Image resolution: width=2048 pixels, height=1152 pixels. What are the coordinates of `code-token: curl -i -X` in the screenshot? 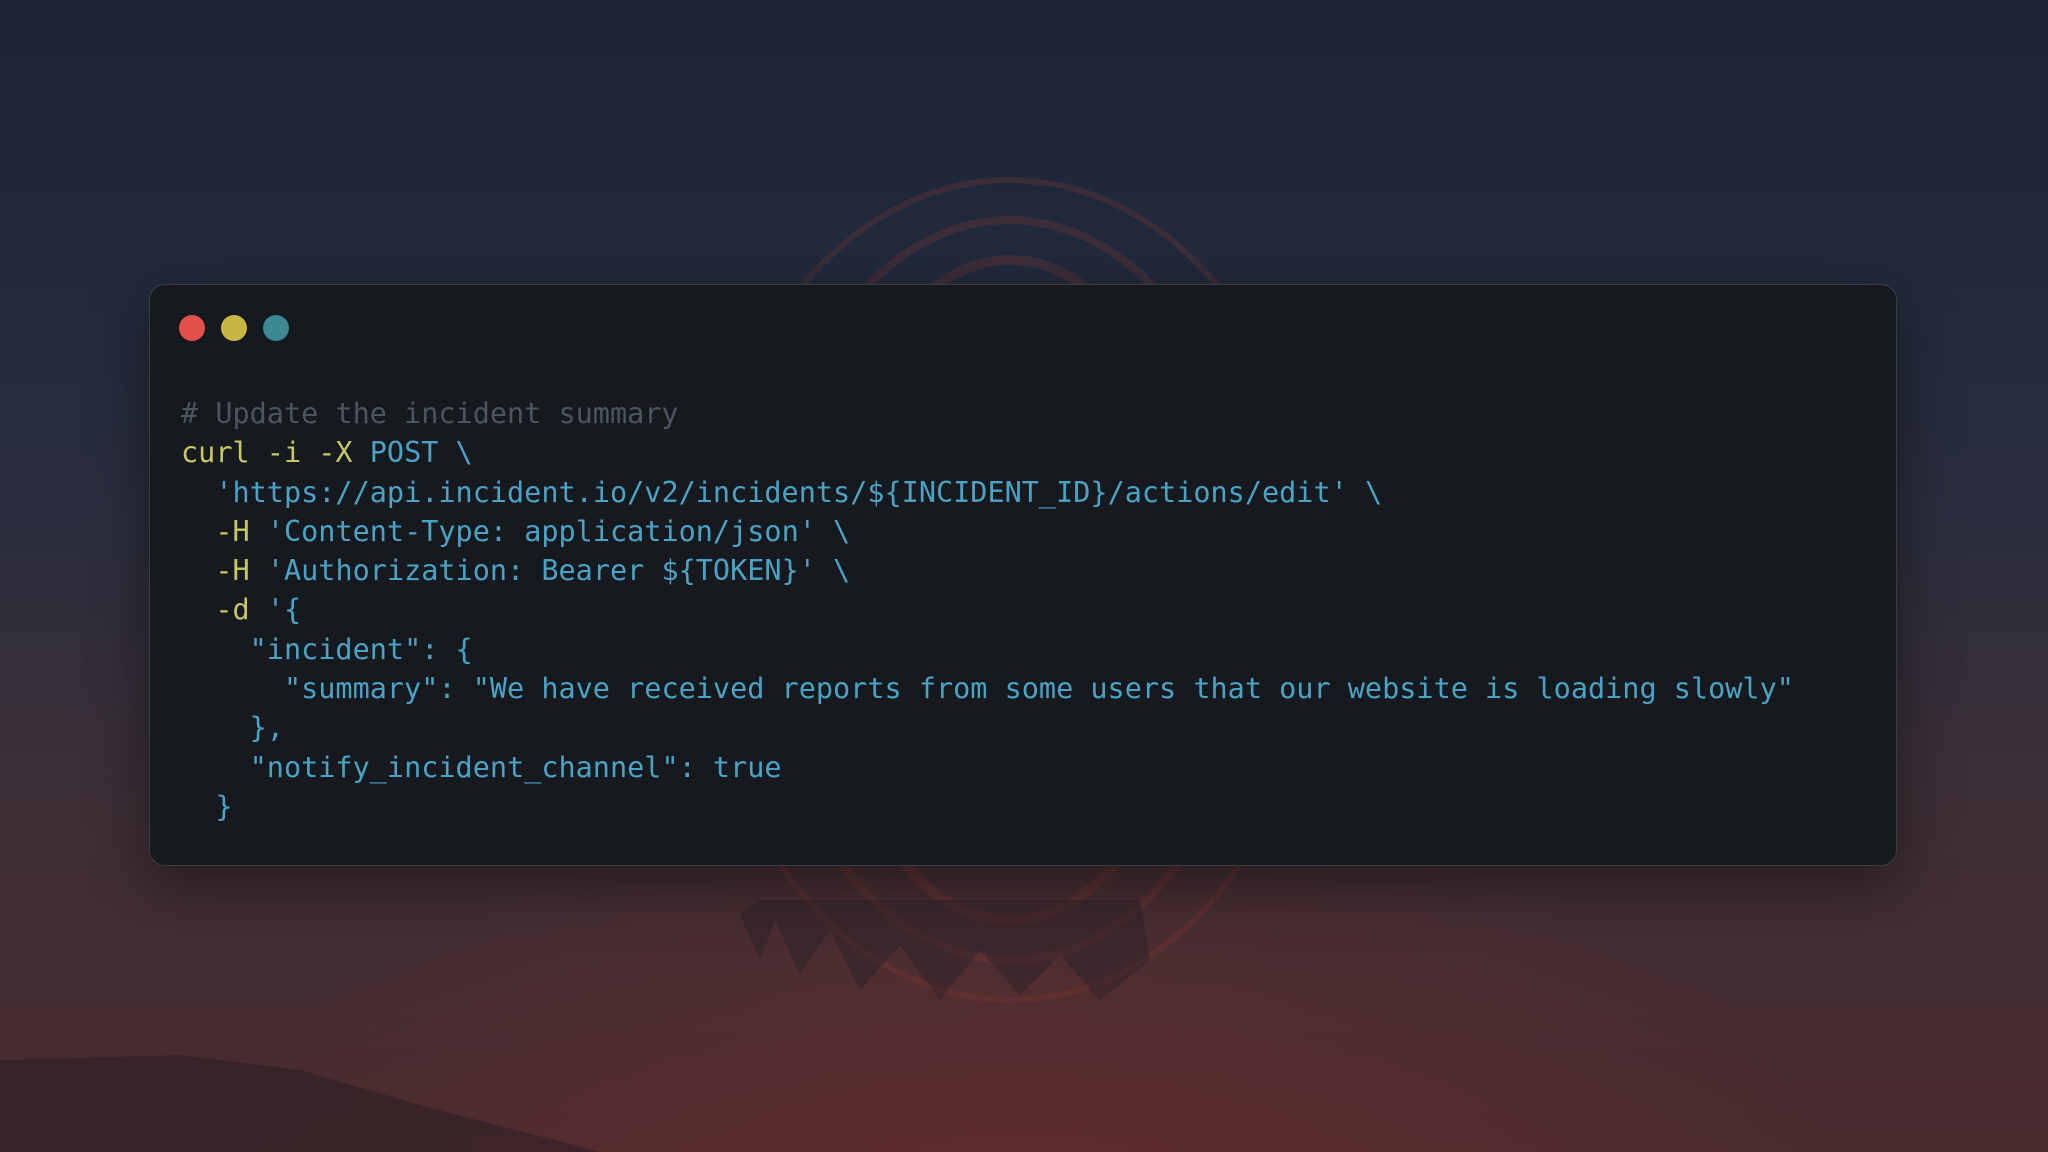 It's located at (275, 453).